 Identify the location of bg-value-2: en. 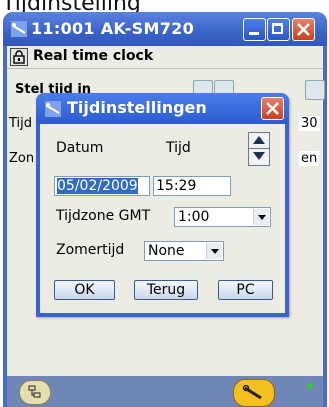
(309, 158).